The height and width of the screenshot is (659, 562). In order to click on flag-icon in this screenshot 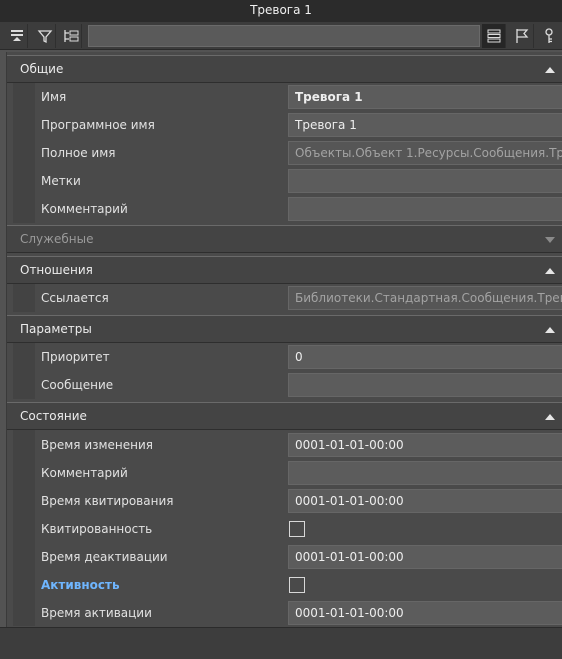, I will do `click(522, 36)`.